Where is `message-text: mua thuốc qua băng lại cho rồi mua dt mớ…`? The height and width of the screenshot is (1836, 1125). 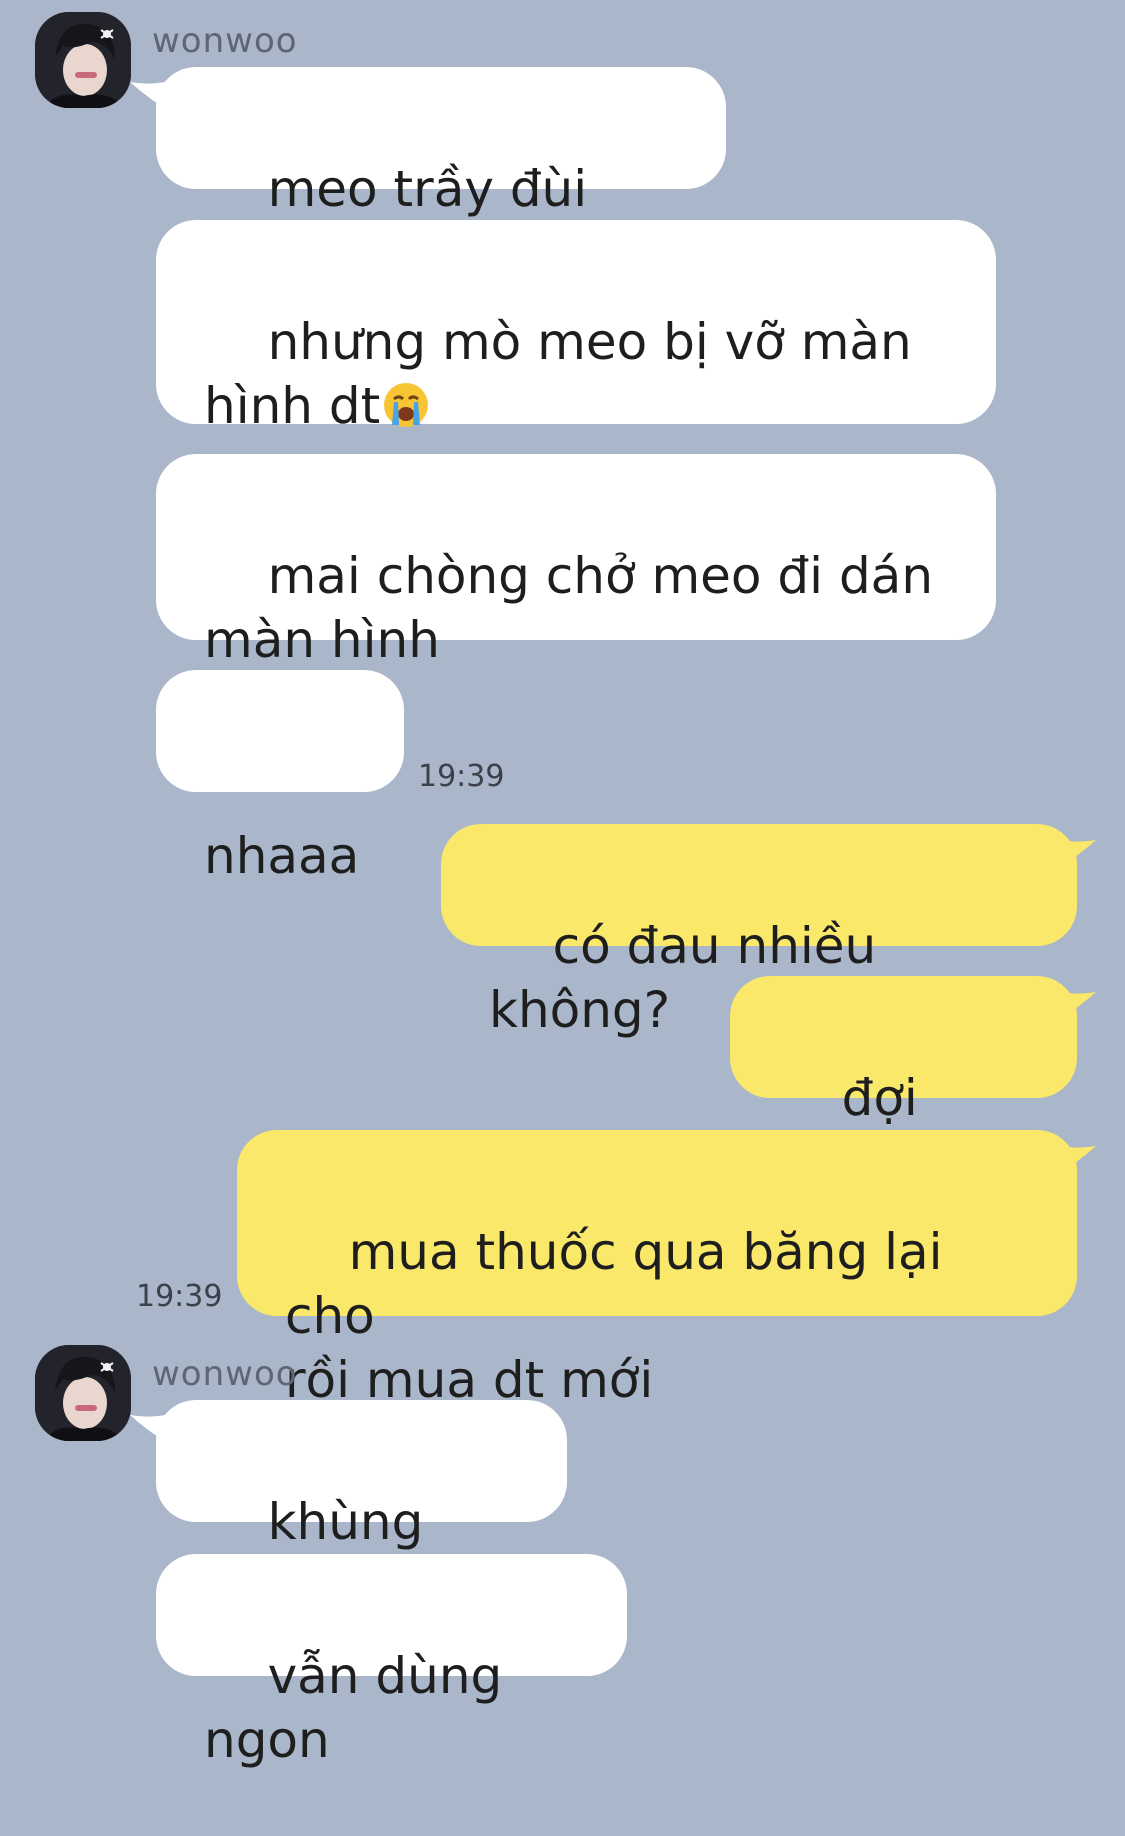
message-text: mua thuốc qua băng lại cho rồi mua dt mớ… is located at coordinates (614, 1316).